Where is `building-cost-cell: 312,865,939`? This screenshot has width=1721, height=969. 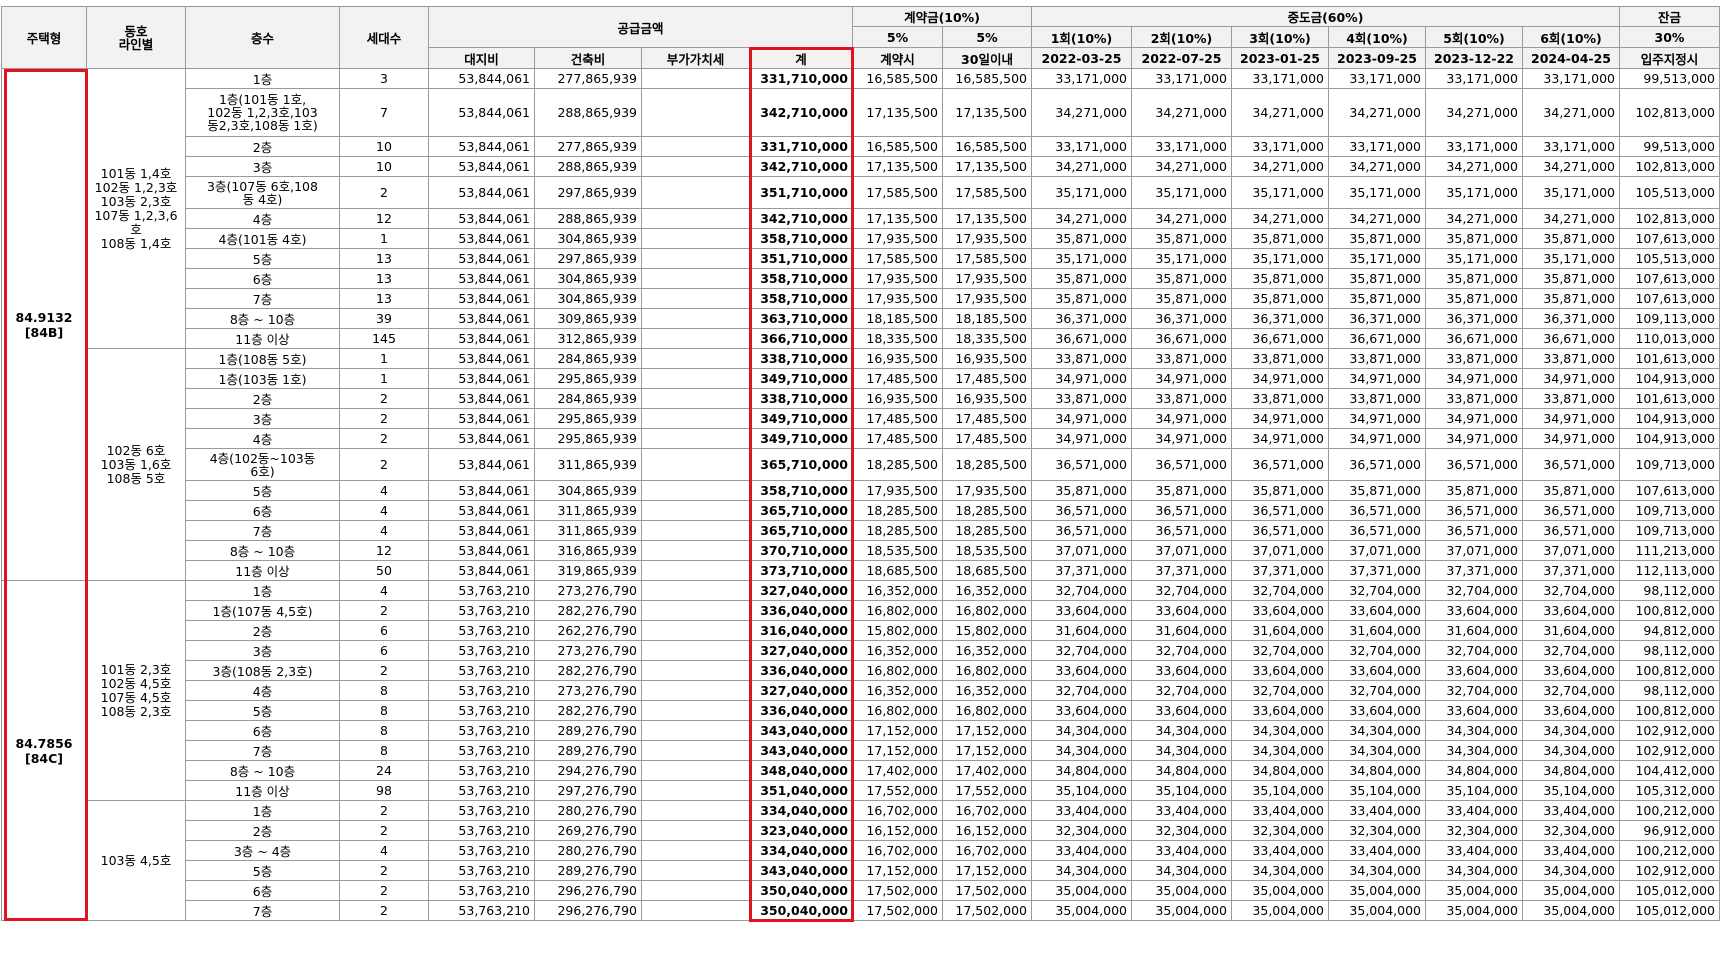
building-cost-cell: 312,865,939 is located at coordinates (588, 338).